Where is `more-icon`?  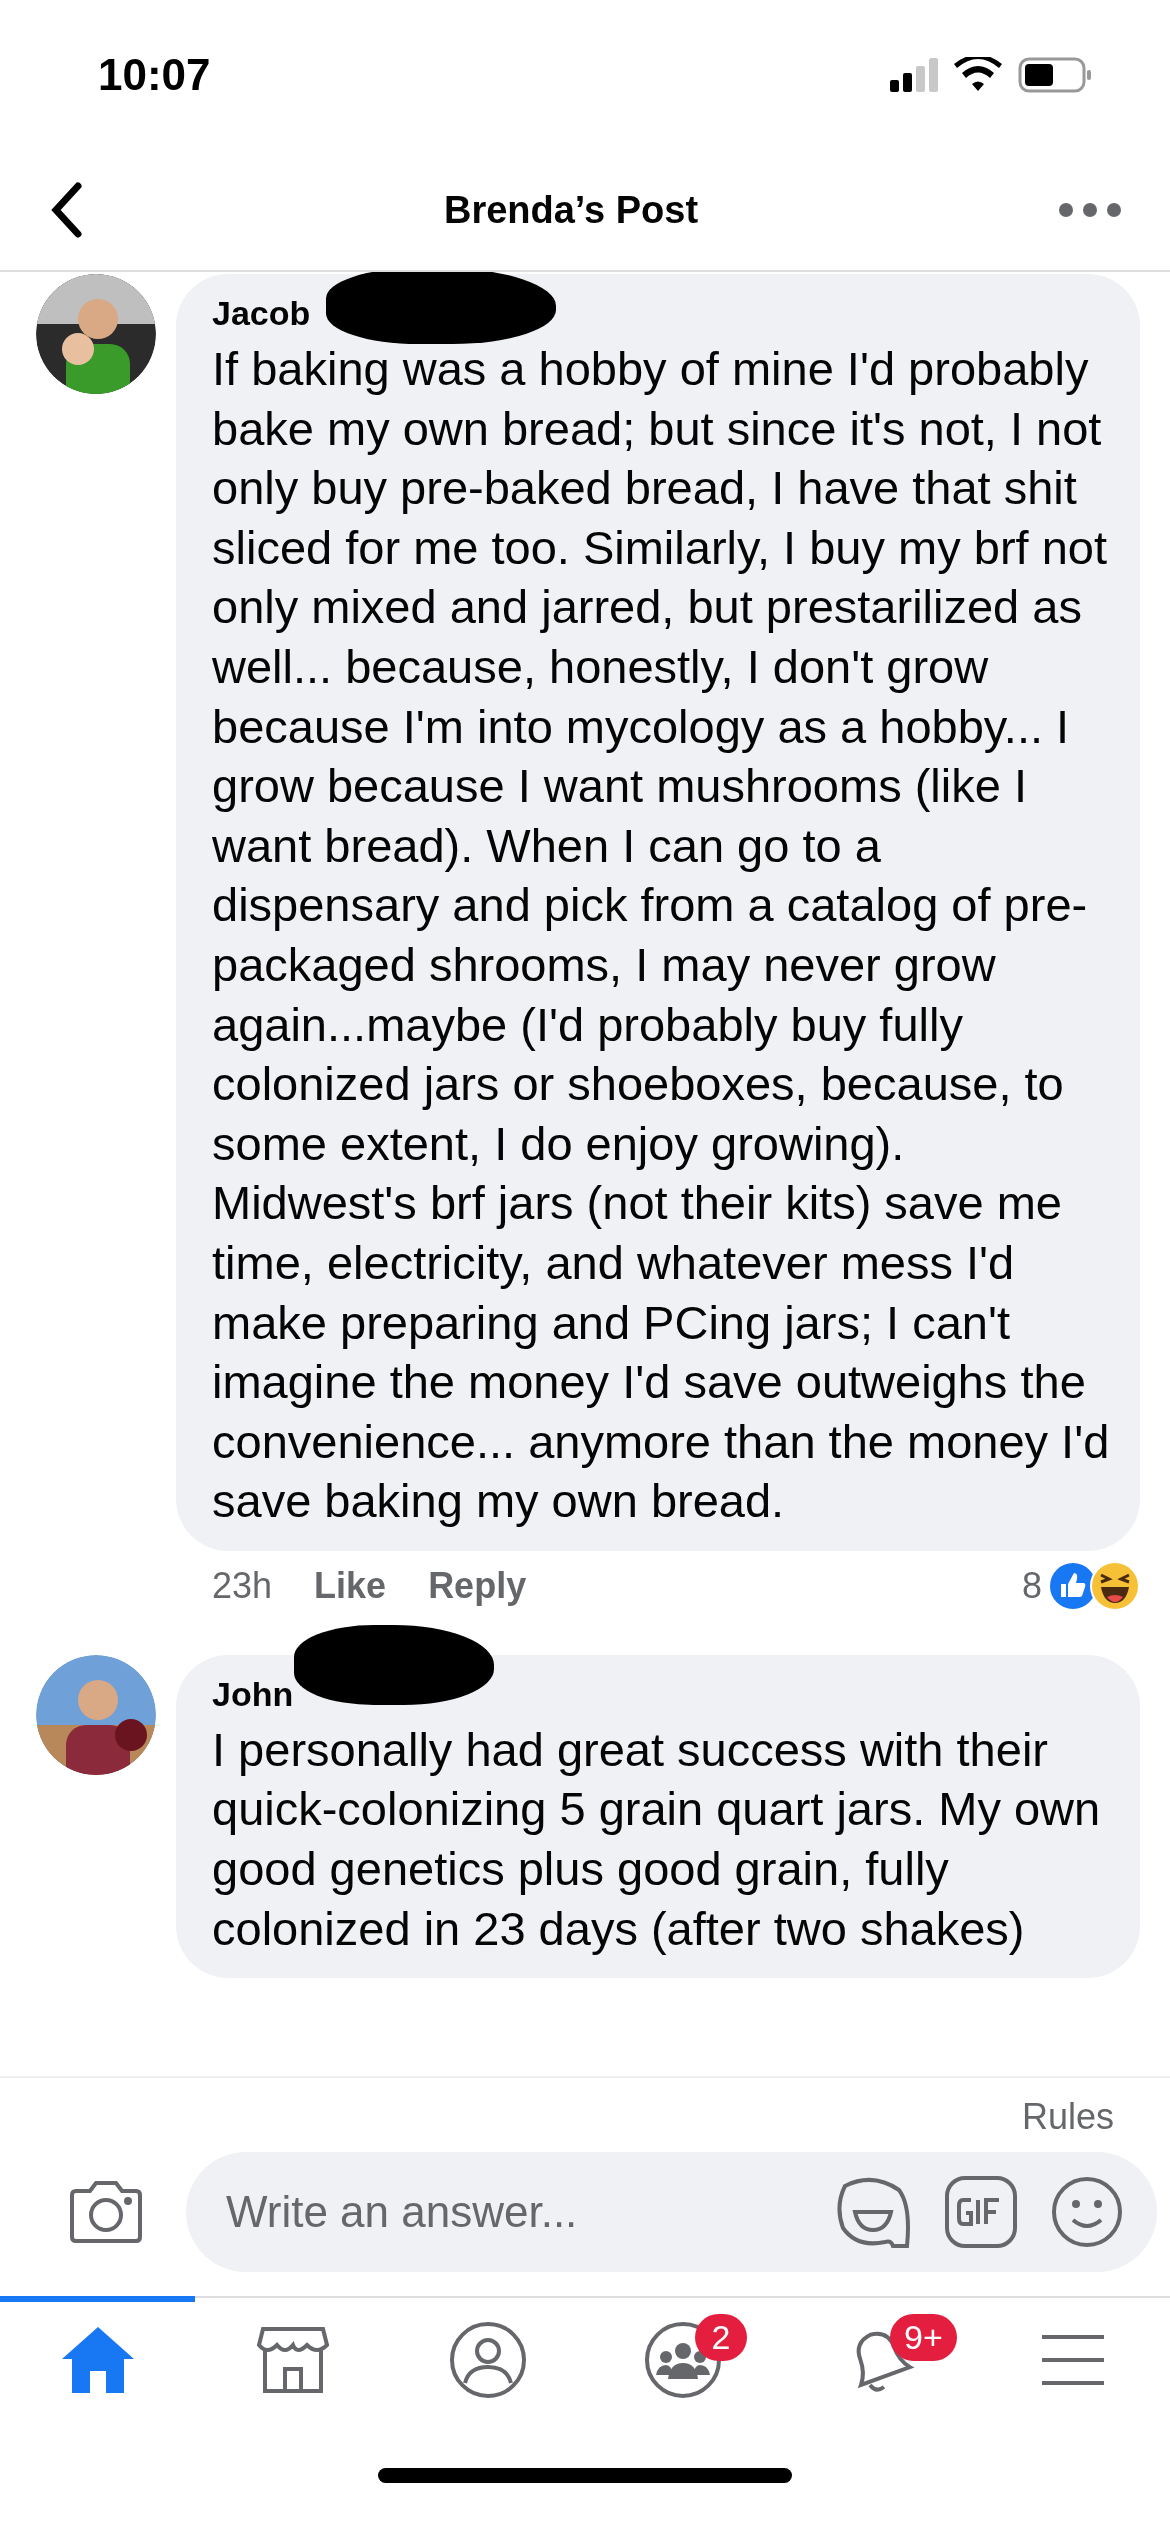
more-icon is located at coordinates (1090, 210).